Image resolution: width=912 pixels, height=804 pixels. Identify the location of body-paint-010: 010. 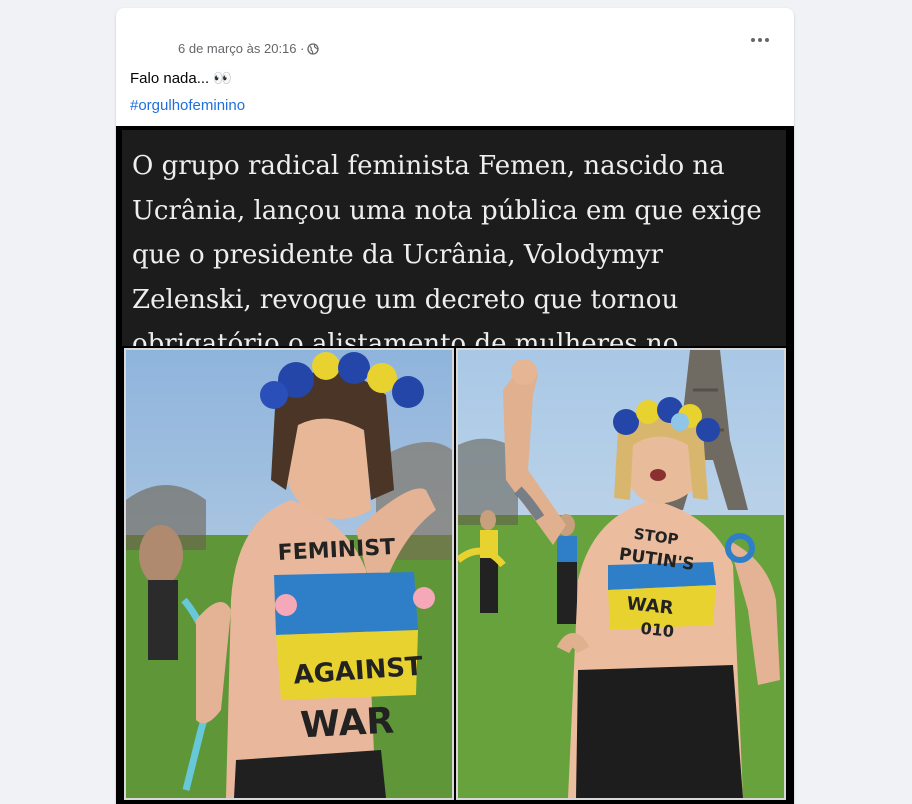
(657, 630).